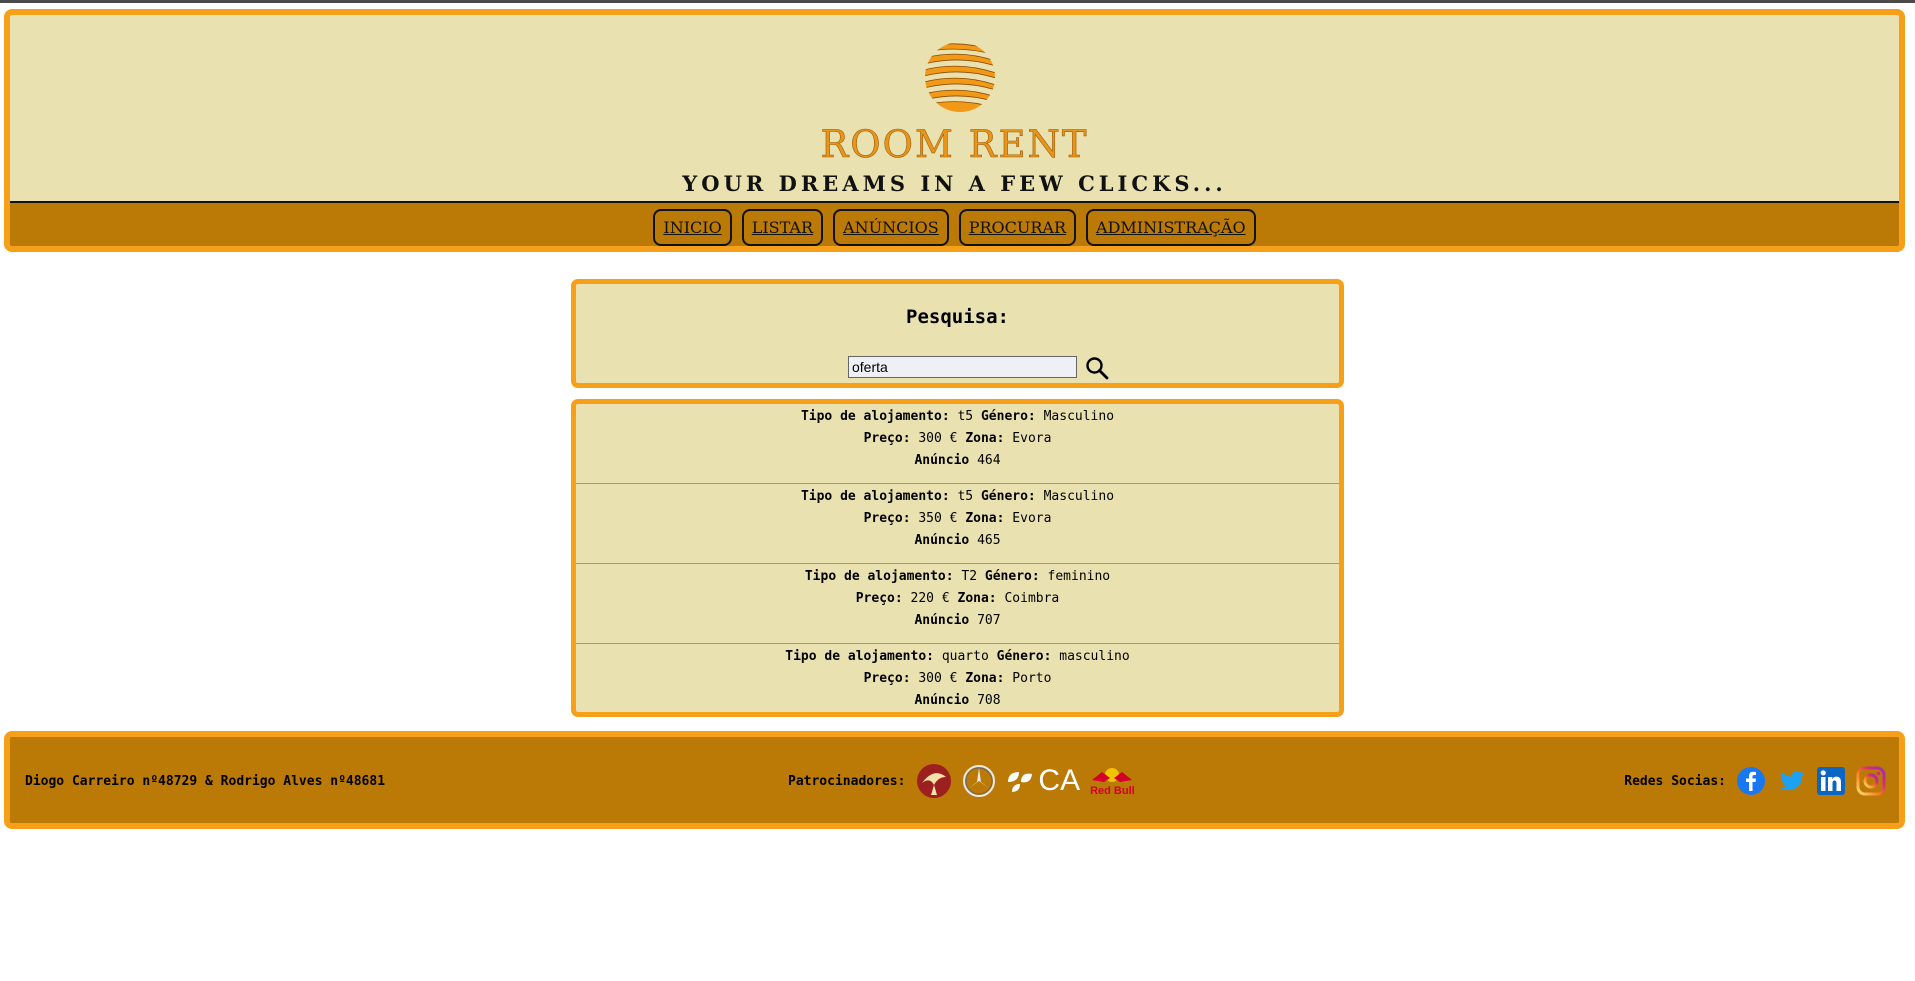 The height and width of the screenshot is (981, 1915). Describe the element at coordinates (1059, 780) in the screenshot. I see `sponsor-ca-text: CA` at that location.